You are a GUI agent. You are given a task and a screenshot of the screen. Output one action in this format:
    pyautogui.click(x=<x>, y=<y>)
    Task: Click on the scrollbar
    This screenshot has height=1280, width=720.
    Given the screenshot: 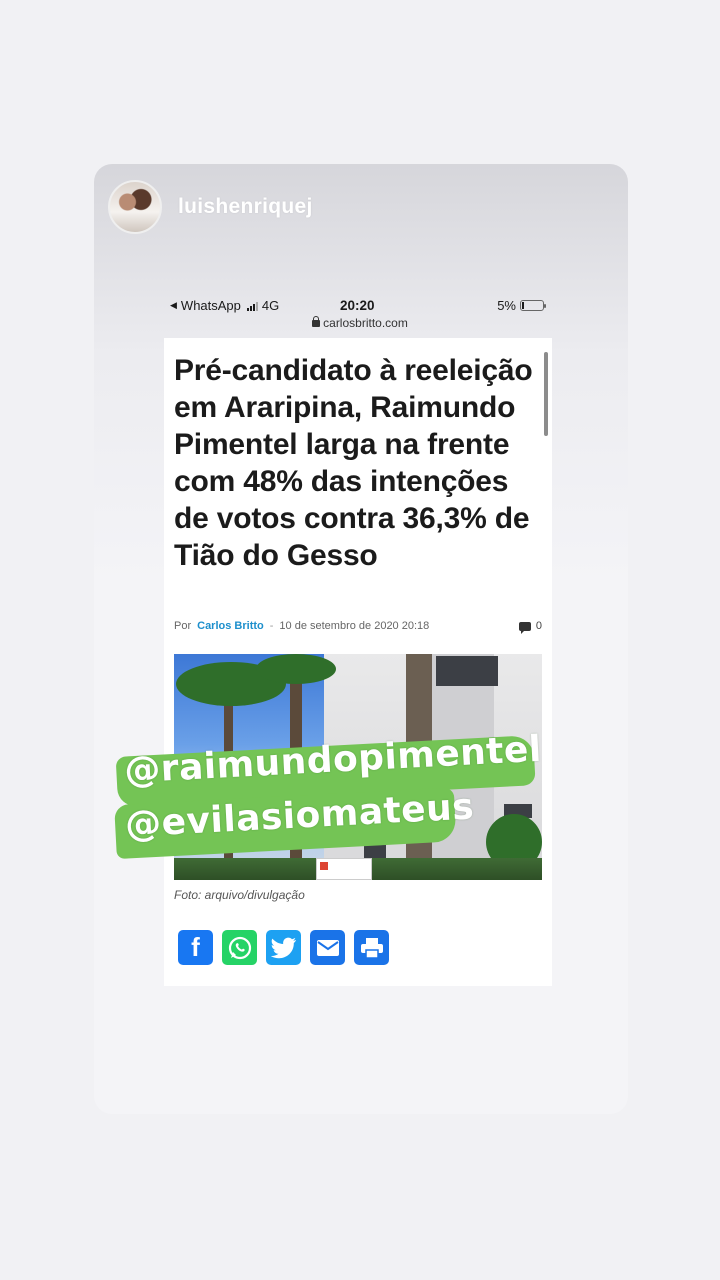 What is the action you would take?
    pyautogui.click(x=546, y=394)
    